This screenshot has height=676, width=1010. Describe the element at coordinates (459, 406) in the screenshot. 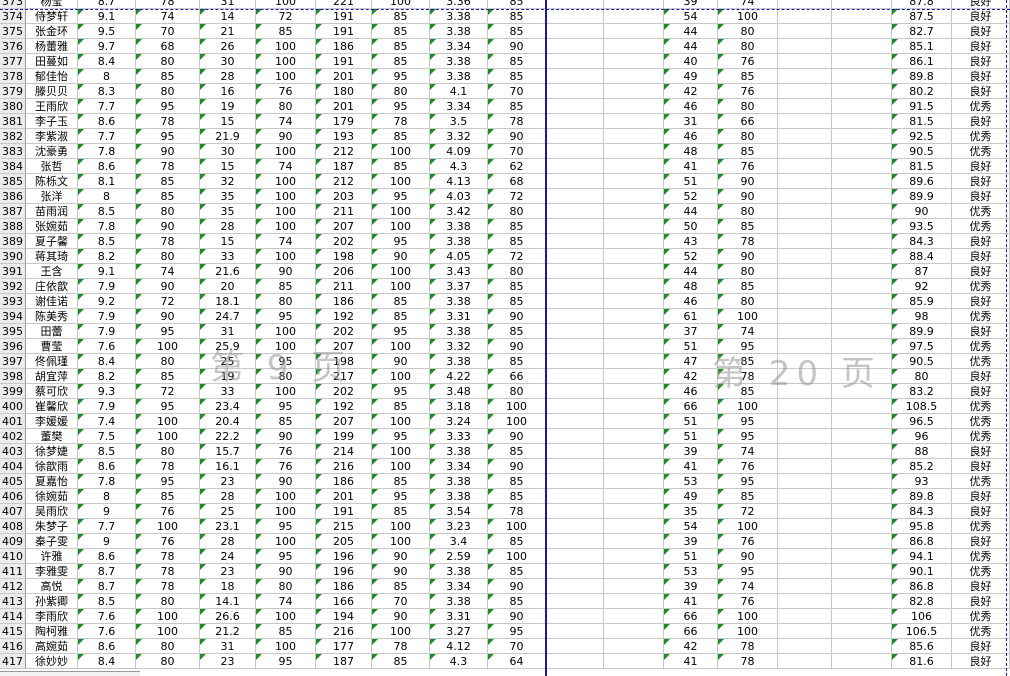

I see `cell-c7: 3.18` at that location.